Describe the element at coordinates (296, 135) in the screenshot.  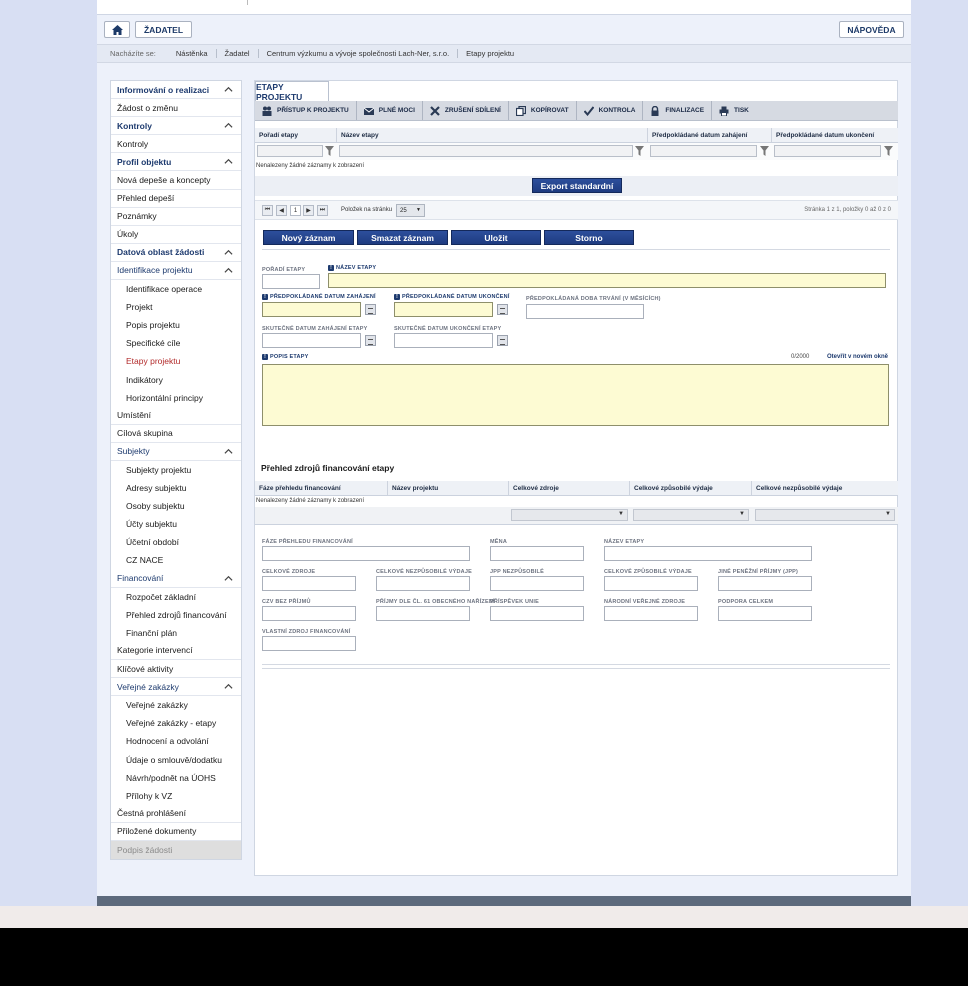
I see `col-poradi-etapy: Pořadí etapy` at that location.